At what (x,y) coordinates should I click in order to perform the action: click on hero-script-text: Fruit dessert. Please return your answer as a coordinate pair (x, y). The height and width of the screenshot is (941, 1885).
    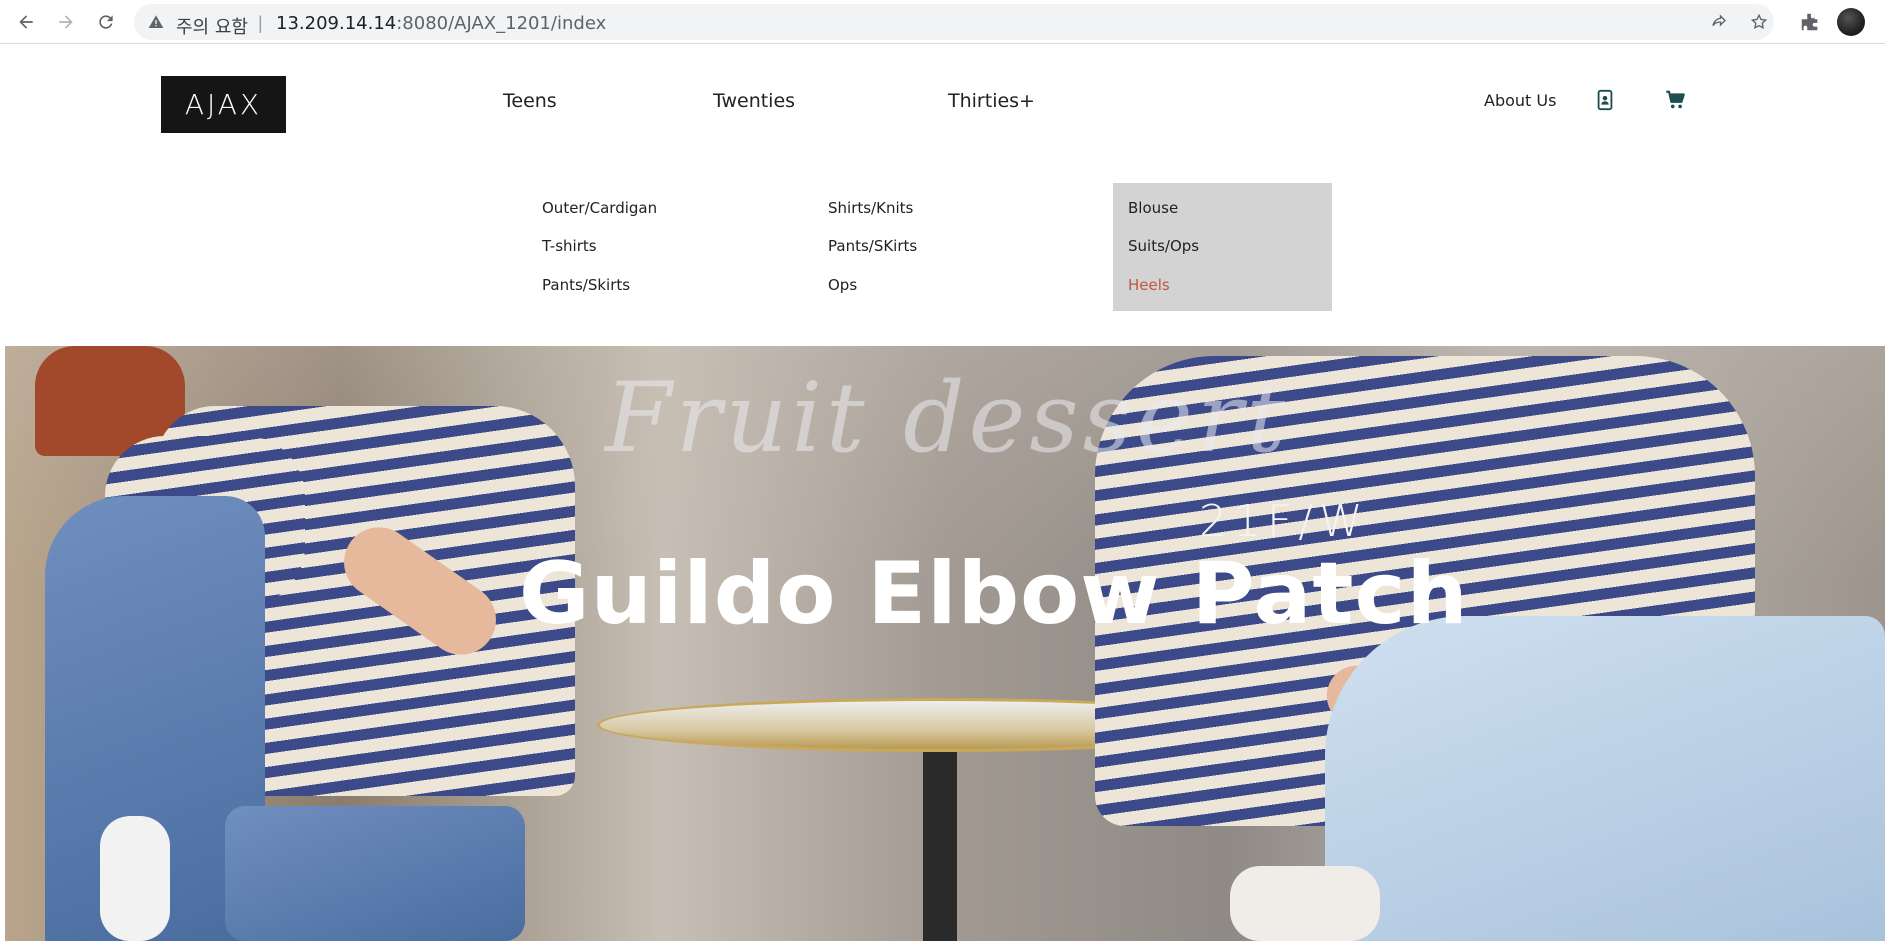
    Looking at the image, I should click on (947, 418).